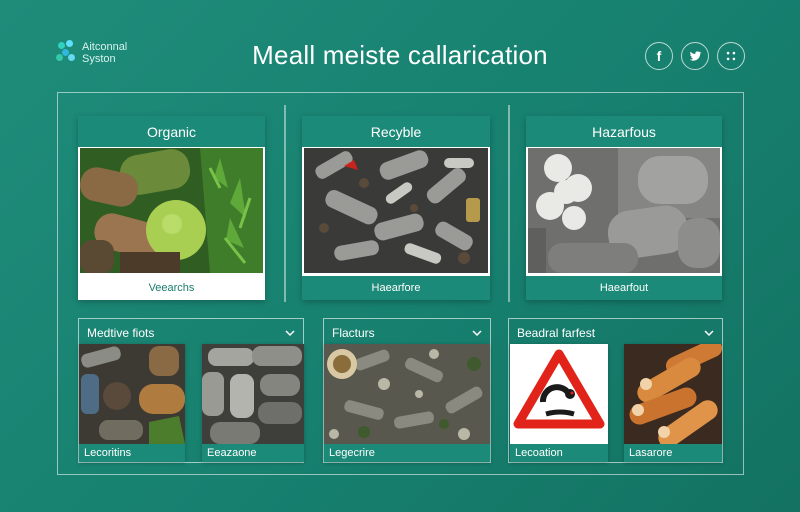 Image resolution: width=800 pixels, height=512 pixels. Describe the element at coordinates (556, 333) in the screenshot. I see `group-title: Beadral farfest` at that location.